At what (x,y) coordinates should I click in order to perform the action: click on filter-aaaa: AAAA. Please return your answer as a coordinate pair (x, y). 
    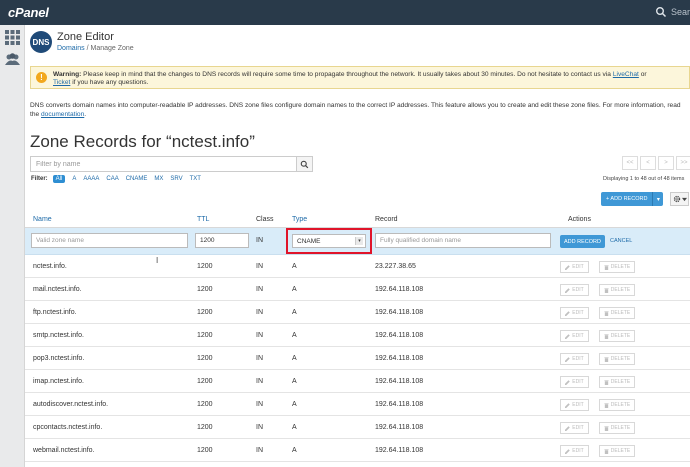
    Looking at the image, I should click on (91, 179).